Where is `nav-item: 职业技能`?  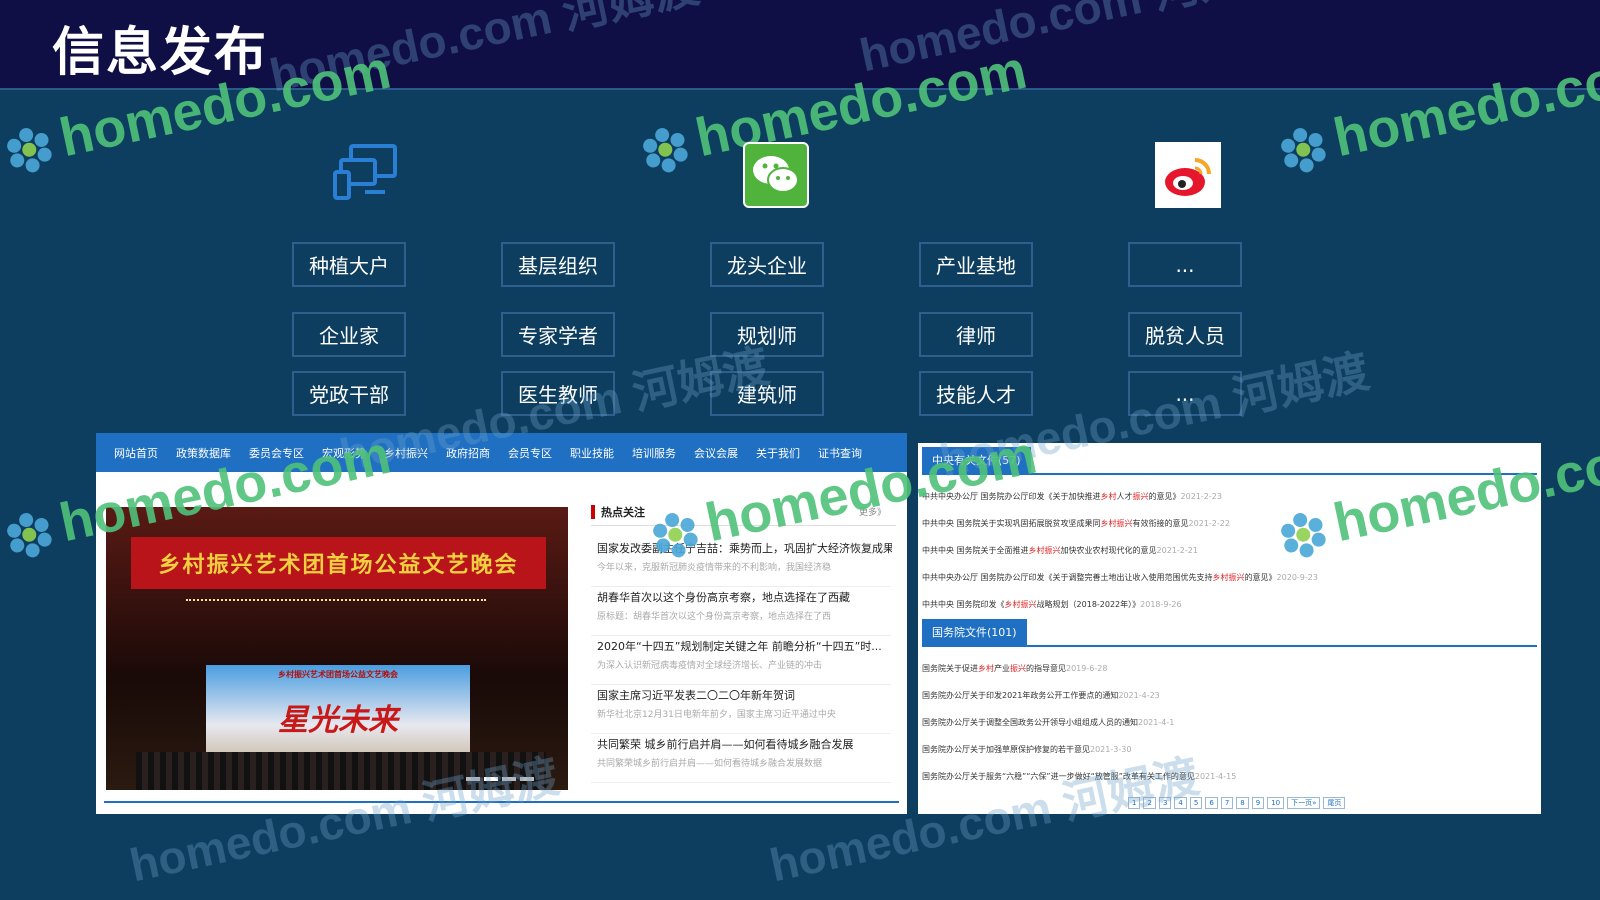
nav-item: 职业技能 is located at coordinates (592, 453).